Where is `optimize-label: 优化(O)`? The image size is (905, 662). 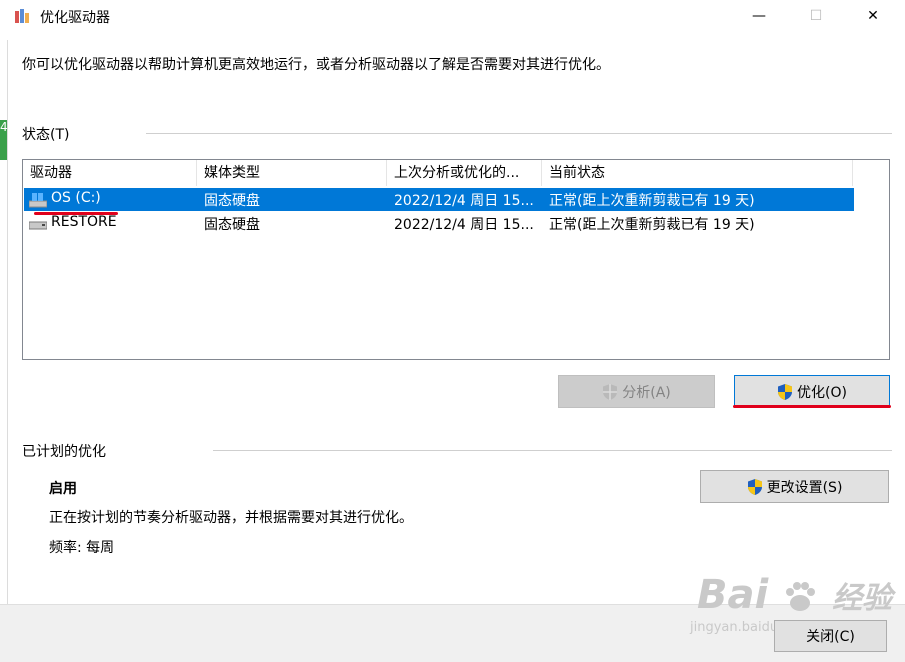 optimize-label: 优化(O) is located at coordinates (822, 392).